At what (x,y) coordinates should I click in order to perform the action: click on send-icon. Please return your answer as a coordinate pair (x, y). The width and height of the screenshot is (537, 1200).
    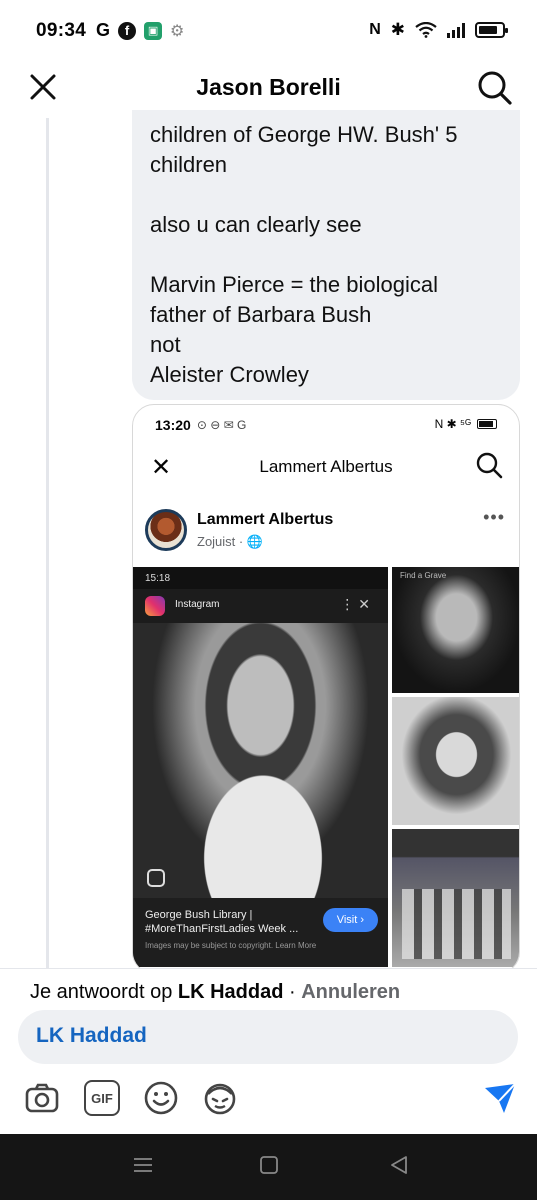
    Looking at the image, I should click on (500, 1098).